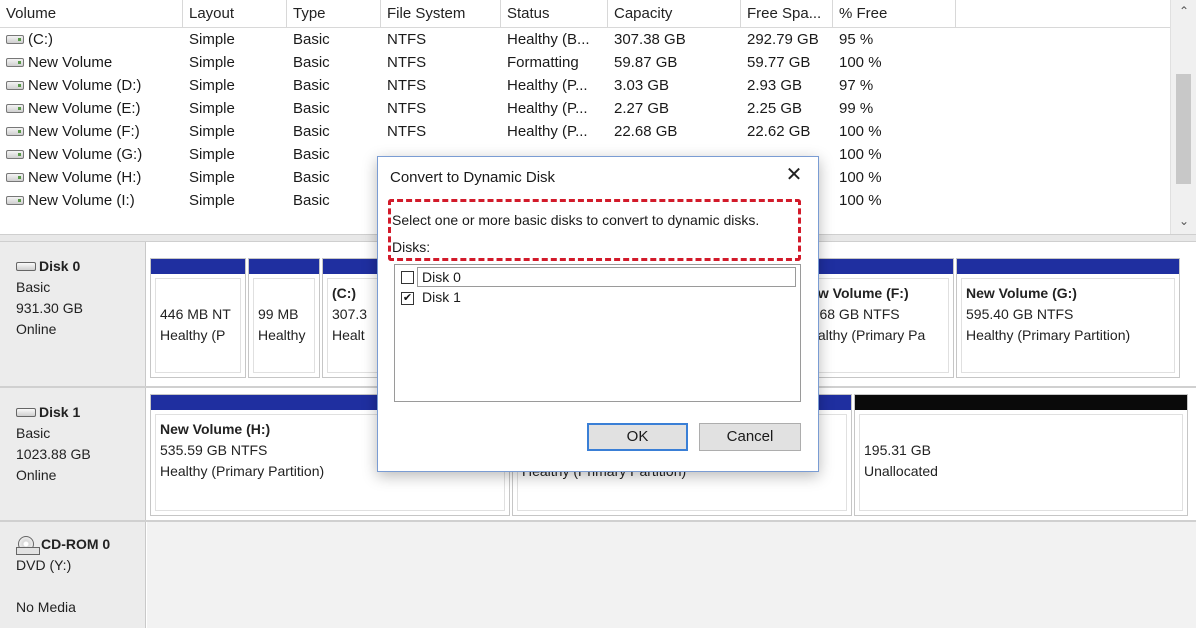 This screenshot has height=628, width=1196. I want to click on dialog-title: Convert to Dynamic Disk, so click(473, 177).